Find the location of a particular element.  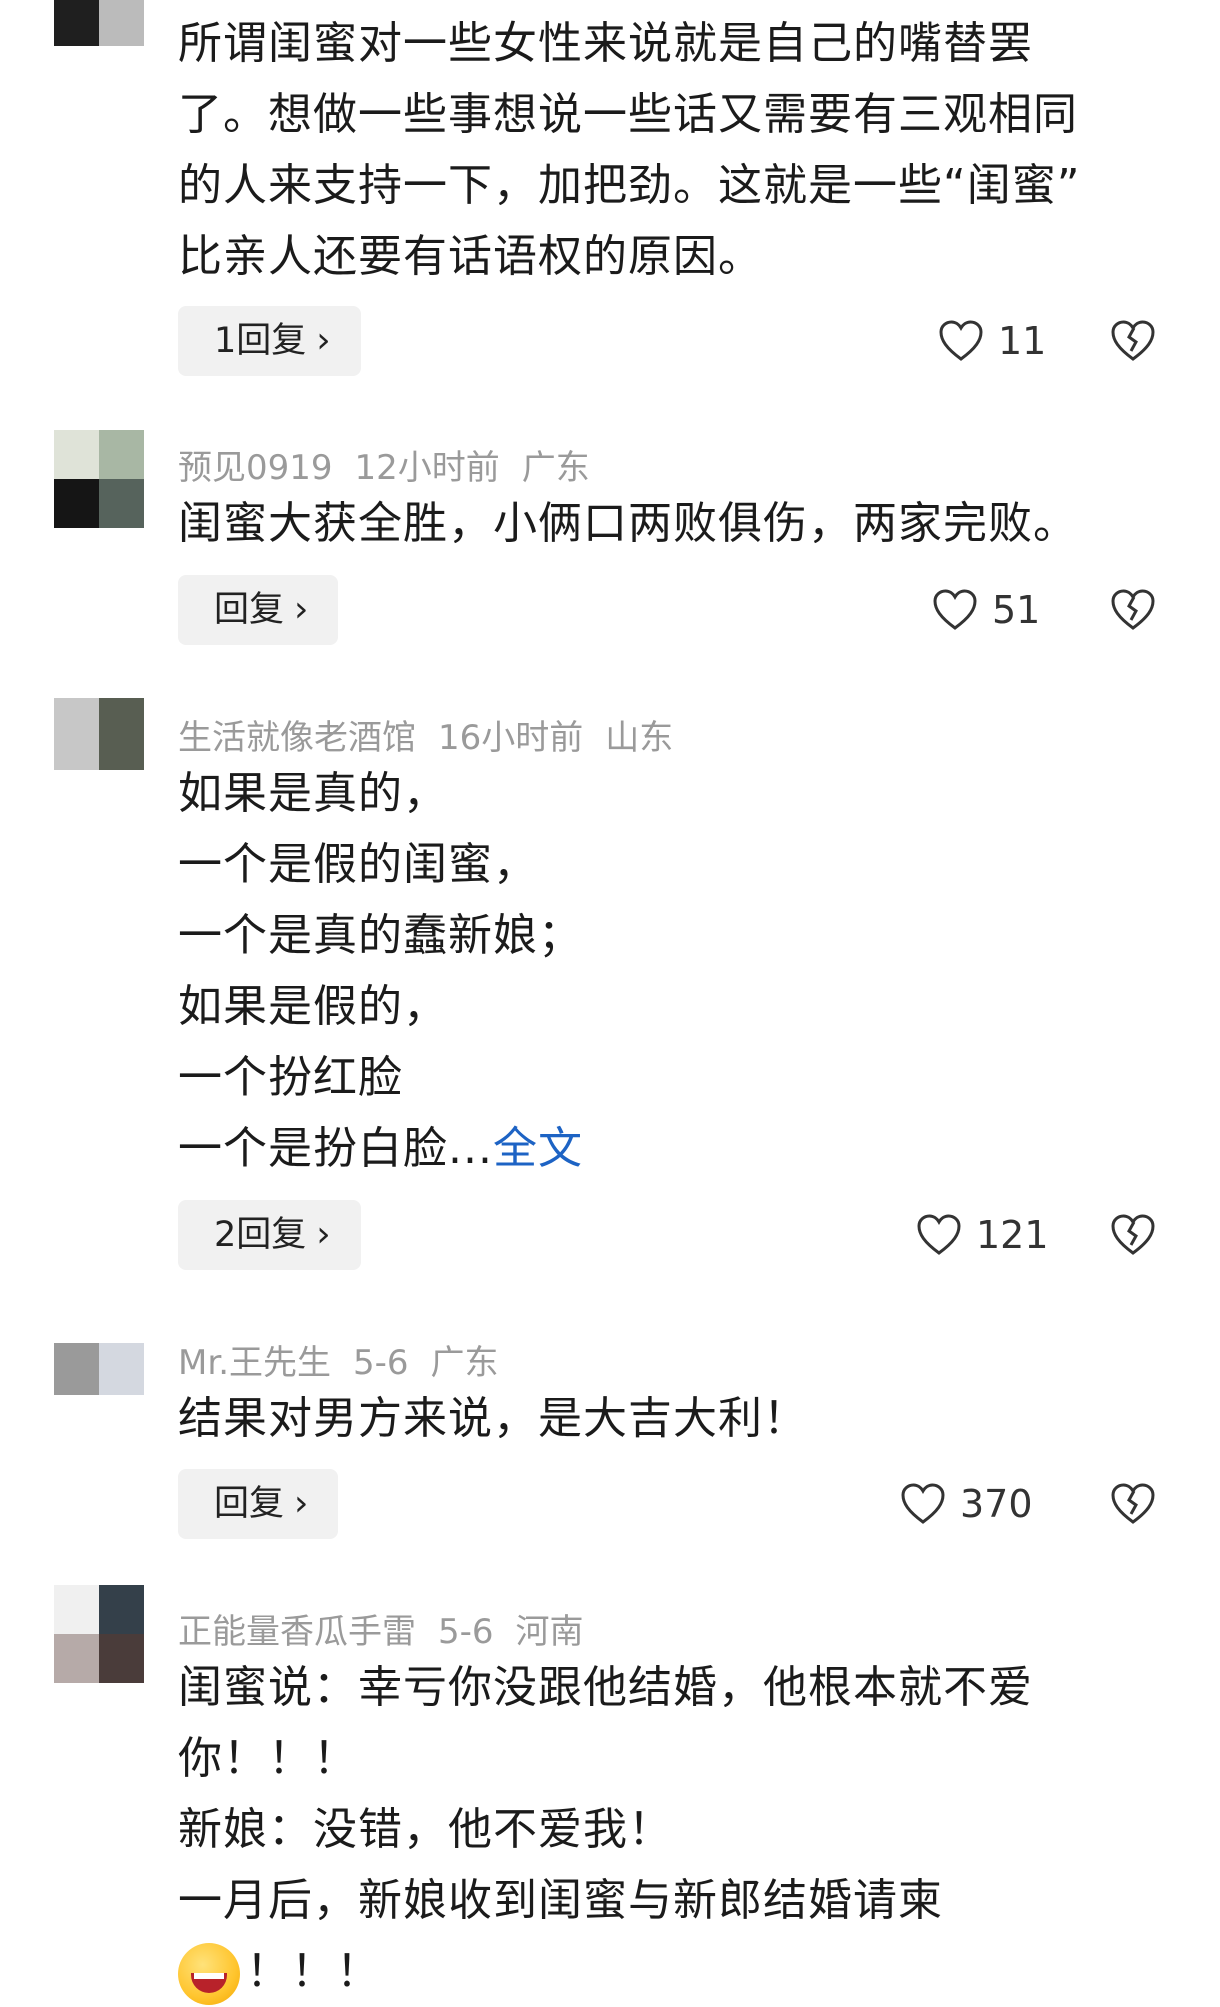

comment-meta: Mr.王先生 5-6 广东 is located at coordinates (349, 1359).